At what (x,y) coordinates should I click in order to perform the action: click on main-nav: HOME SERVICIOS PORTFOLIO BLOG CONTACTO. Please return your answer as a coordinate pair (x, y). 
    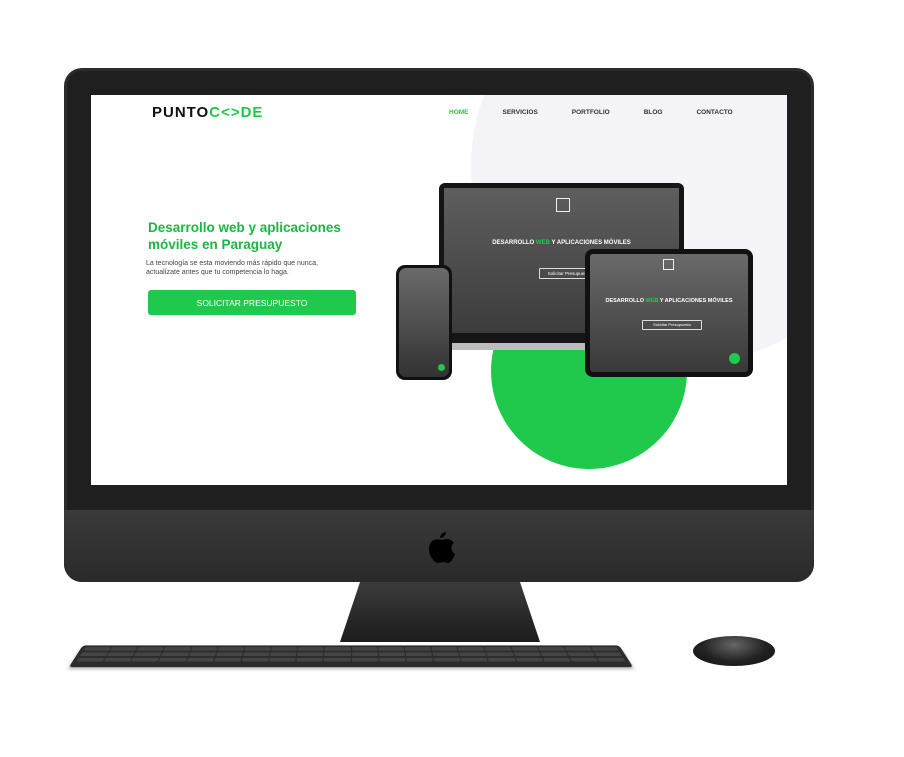
    Looking at the image, I should click on (608, 112).